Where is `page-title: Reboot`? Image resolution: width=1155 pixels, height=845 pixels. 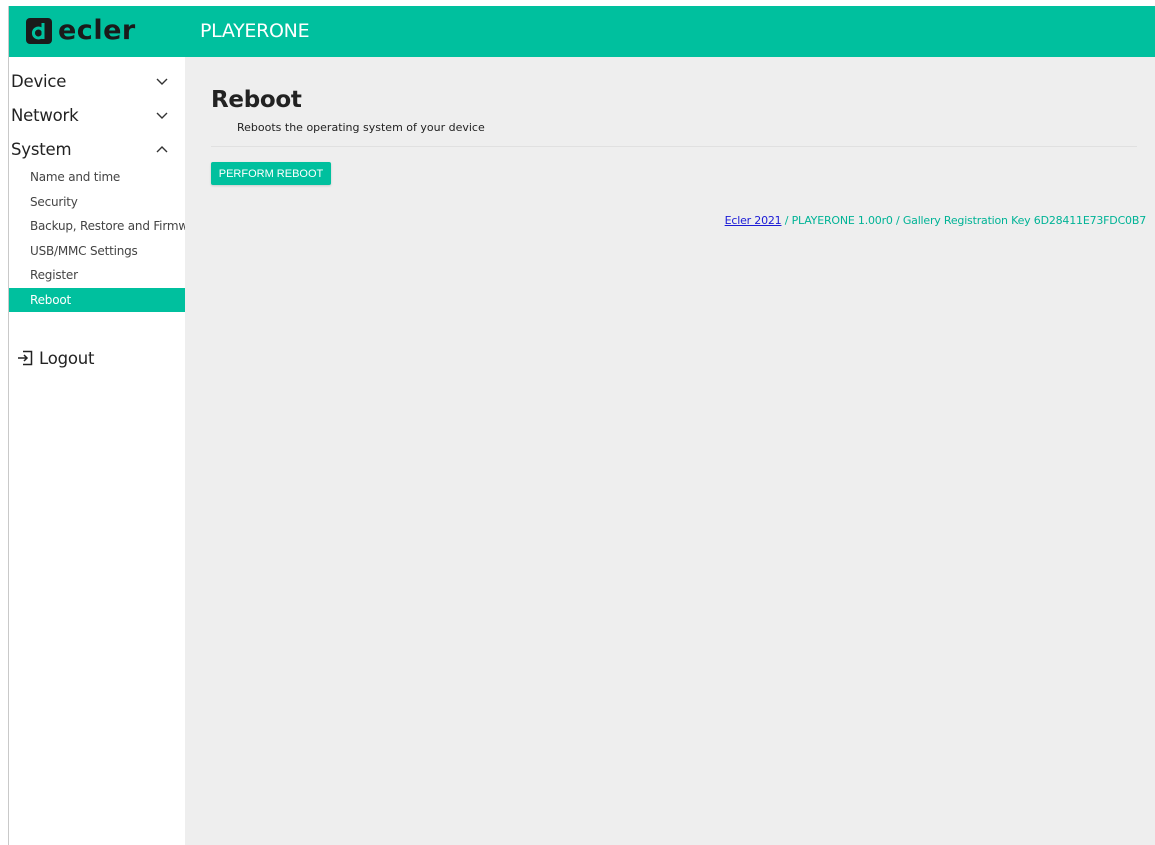 page-title: Reboot is located at coordinates (256, 100).